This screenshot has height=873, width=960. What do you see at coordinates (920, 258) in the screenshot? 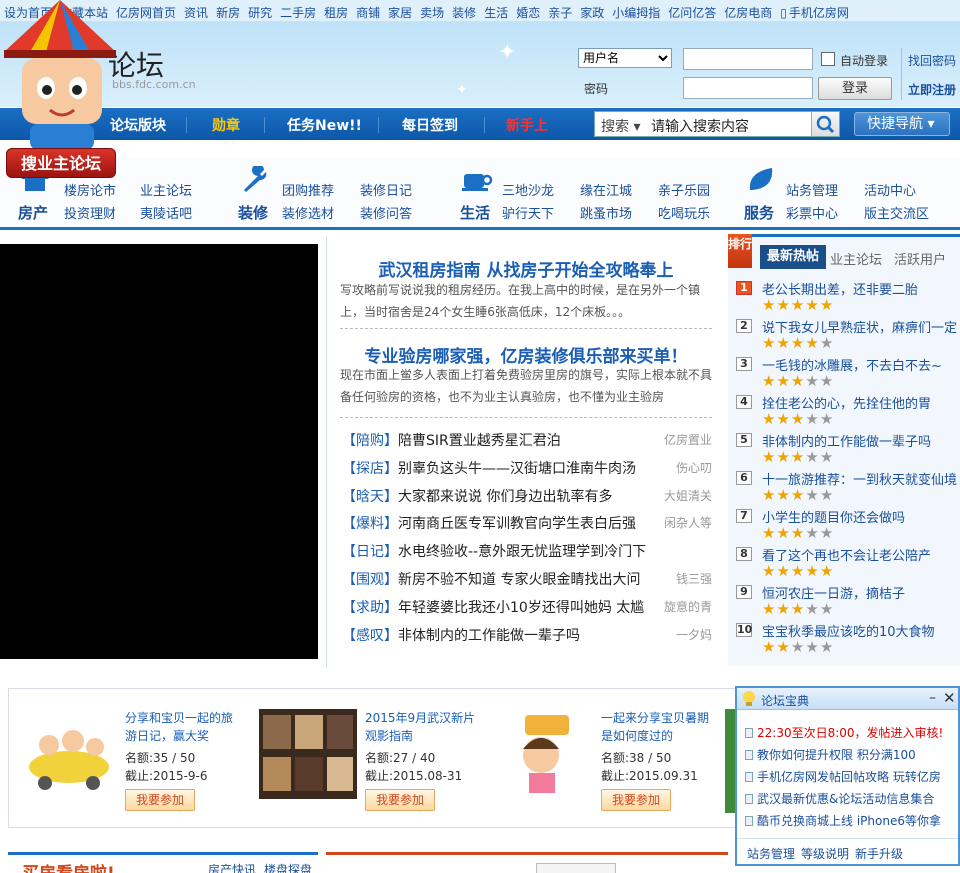
I see `tab-active-users: 活跃用户` at bounding box center [920, 258].